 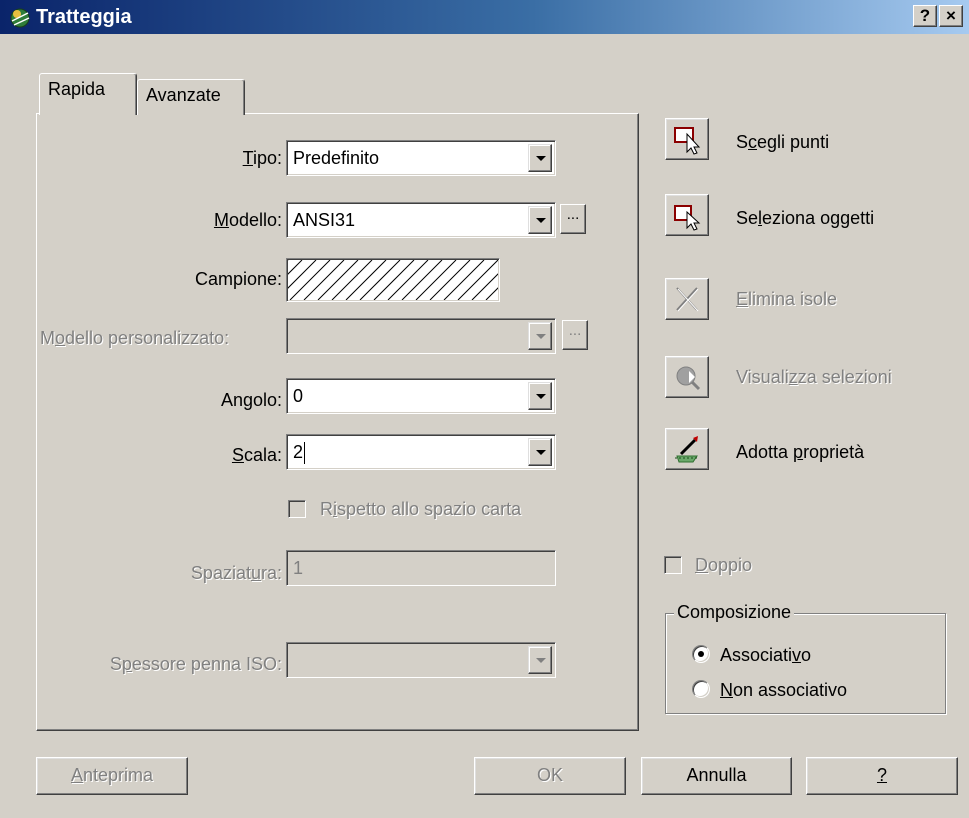 What do you see at coordinates (298, 396) in the screenshot?
I see `angolo-value: 0` at bounding box center [298, 396].